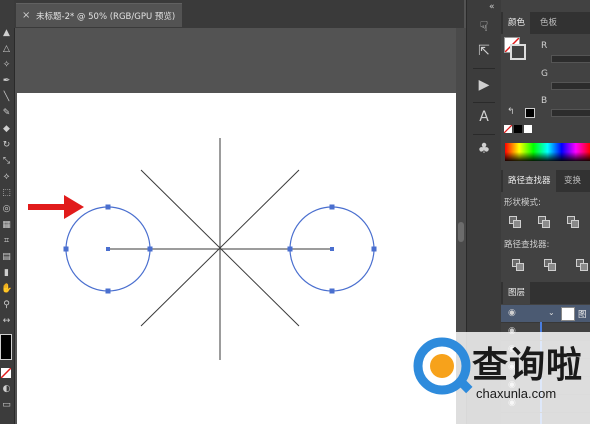 Image resolution: width=590 pixels, height=424 pixels. I want to click on line-tool-icon: ╲, so click(6, 97).